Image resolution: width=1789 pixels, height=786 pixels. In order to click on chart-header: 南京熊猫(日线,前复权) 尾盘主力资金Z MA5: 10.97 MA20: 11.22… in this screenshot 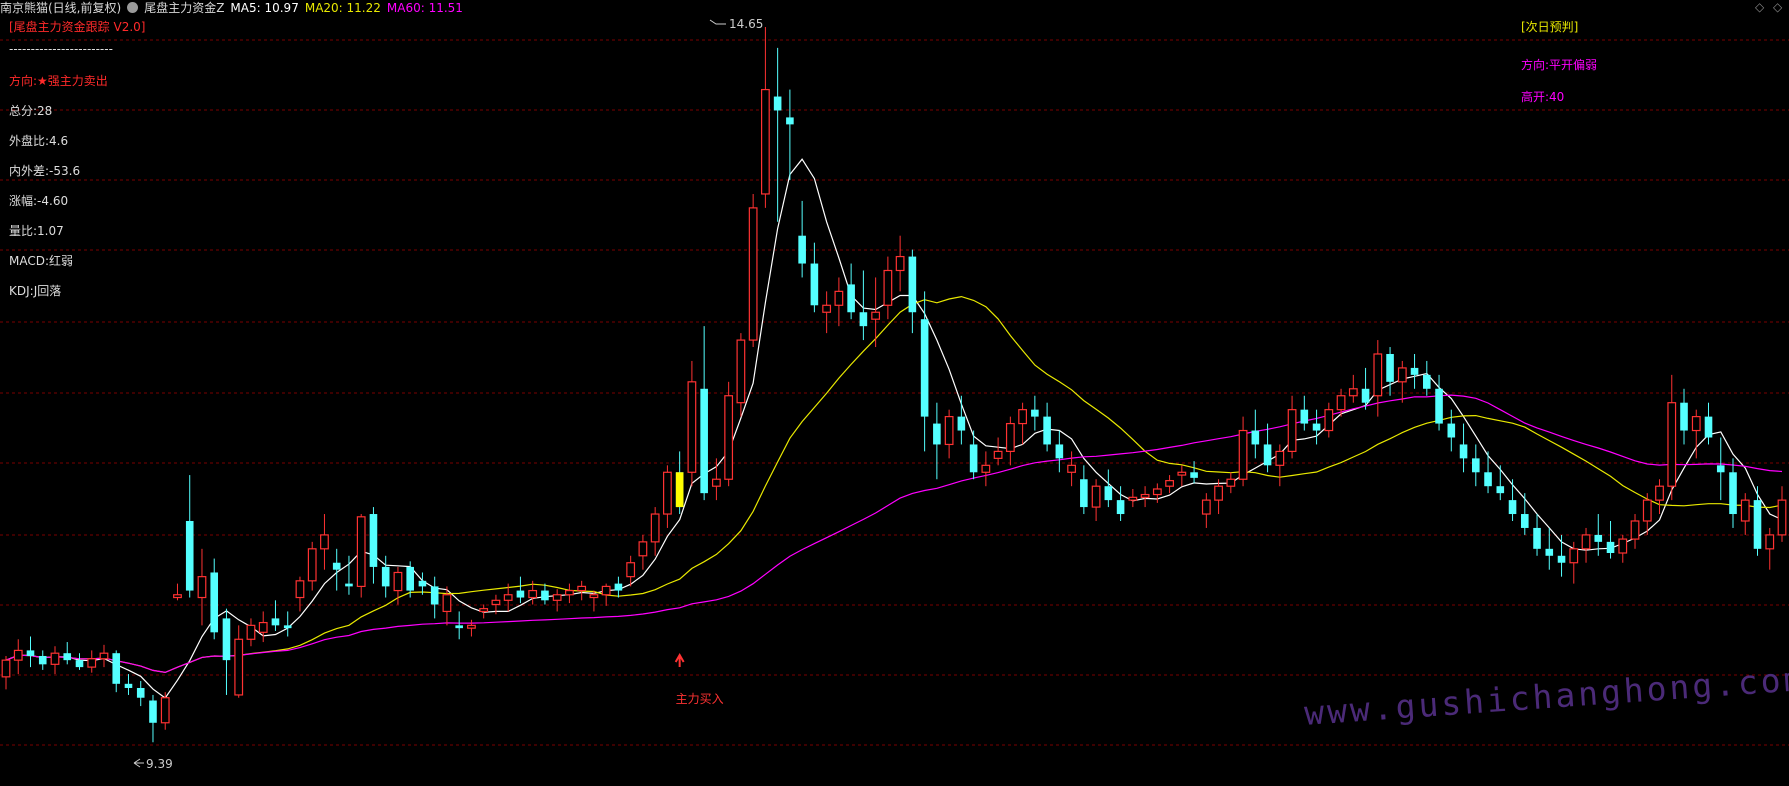, I will do `click(234, 9)`.